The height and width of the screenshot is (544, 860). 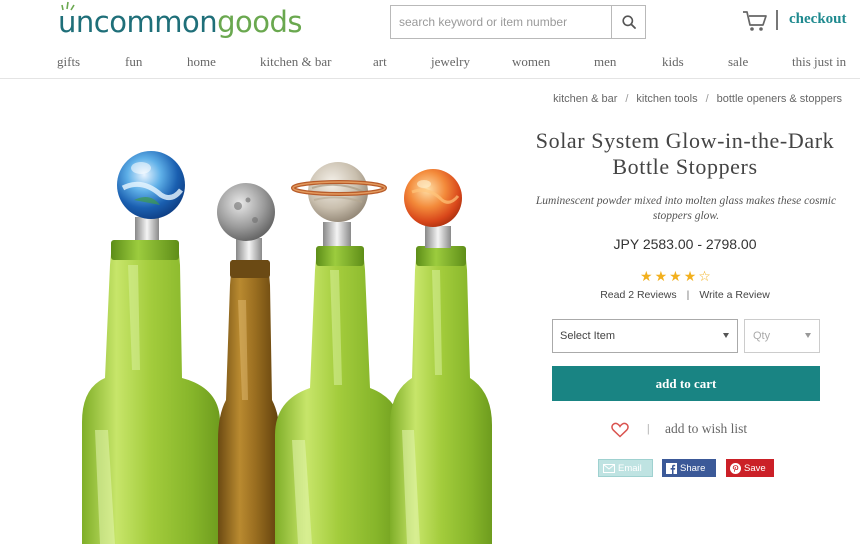 What do you see at coordinates (704, 277) in the screenshot?
I see `star-outline-icon: ☆` at bounding box center [704, 277].